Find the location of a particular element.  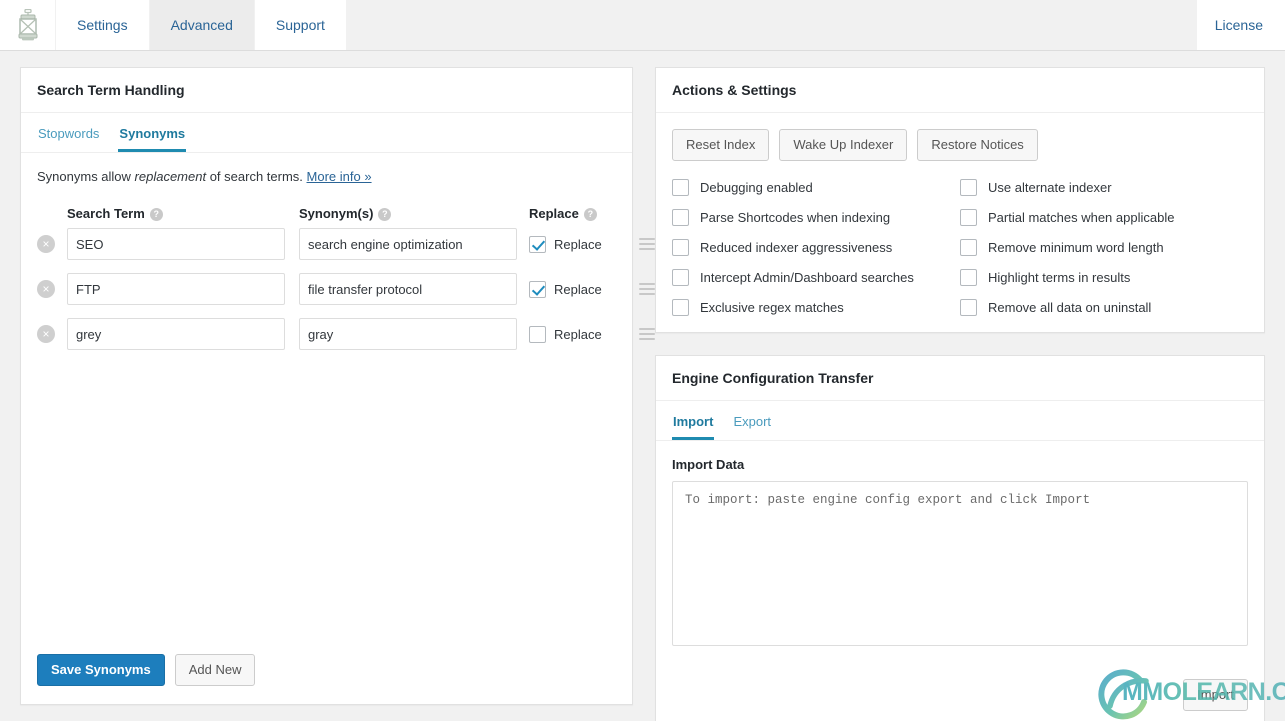

nav-tab-advanced: Advanced is located at coordinates (202, 25).